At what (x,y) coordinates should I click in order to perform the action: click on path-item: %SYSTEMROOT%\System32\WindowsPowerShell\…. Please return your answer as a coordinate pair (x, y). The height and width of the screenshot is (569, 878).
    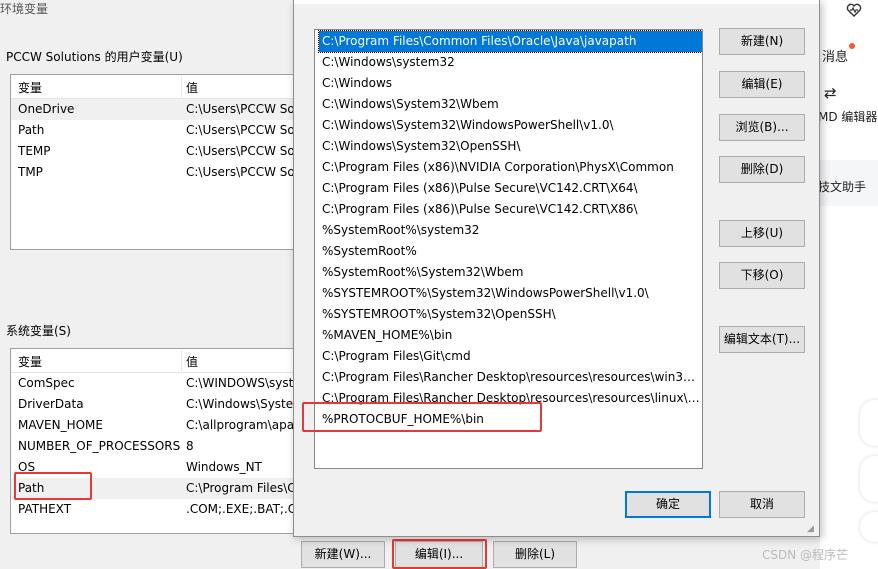
    Looking at the image, I should click on (510, 293).